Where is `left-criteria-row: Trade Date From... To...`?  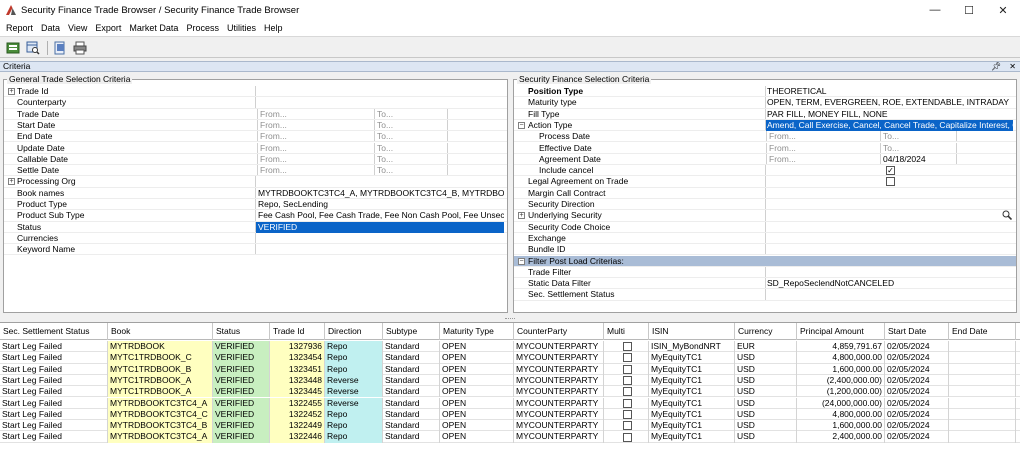
left-criteria-row: Trade Date From... To... is located at coordinates (255, 114).